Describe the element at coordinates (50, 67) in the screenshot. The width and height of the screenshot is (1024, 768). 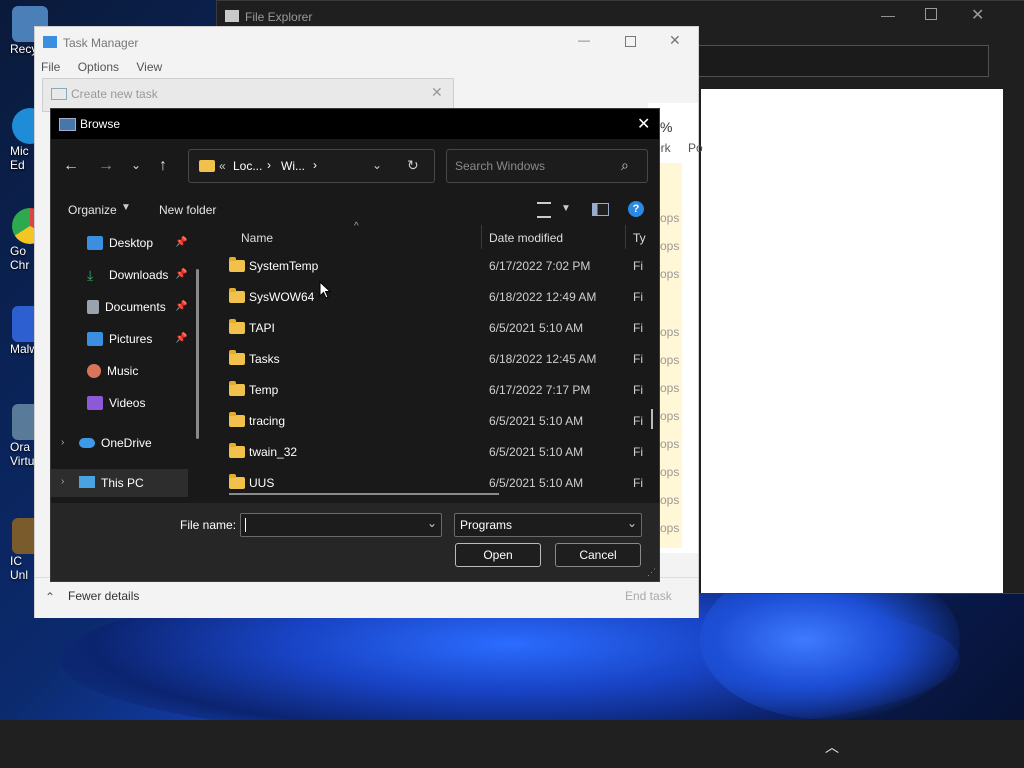
I see `menu-file: File` at that location.